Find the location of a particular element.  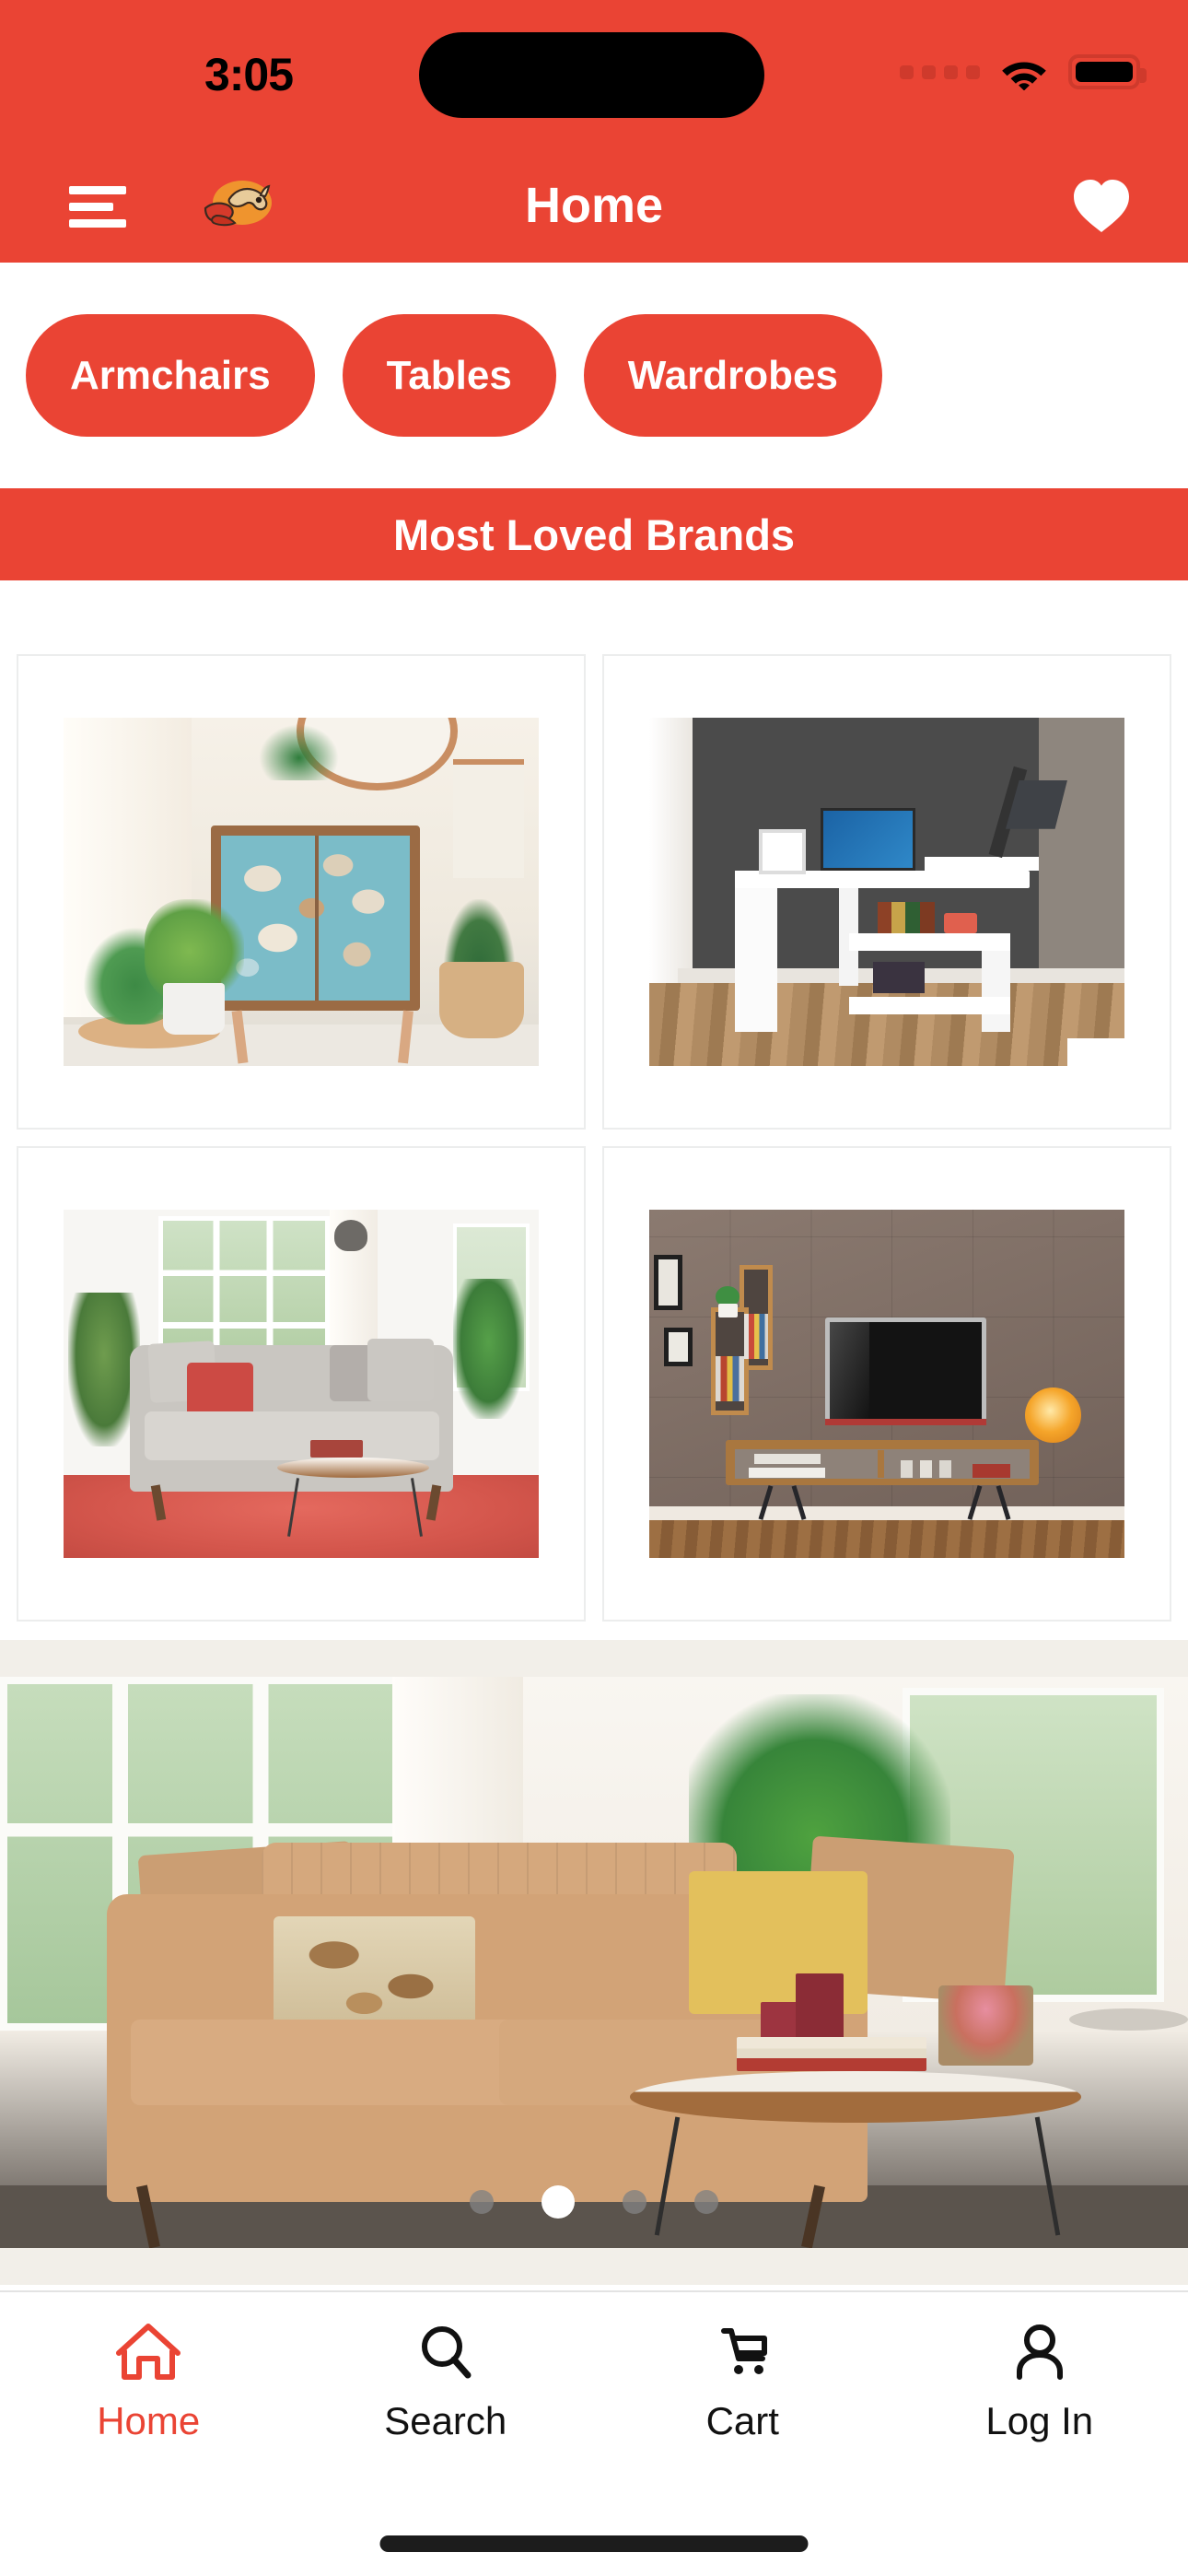

product-image-floral-teal-cabinet is located at coordinates (301, 892).